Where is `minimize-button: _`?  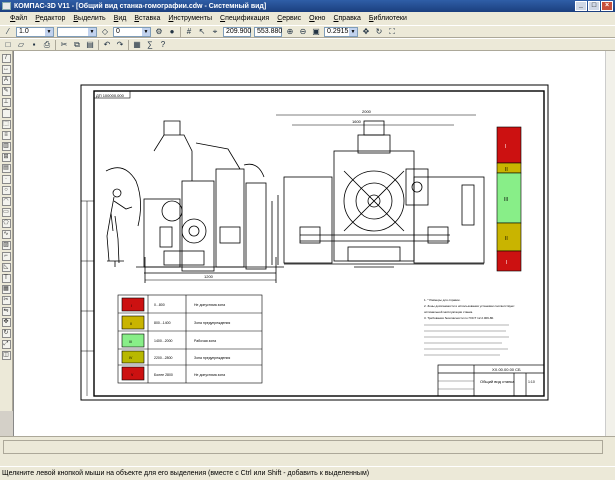 minimize-button: _ is located at coordinates (581, 6).